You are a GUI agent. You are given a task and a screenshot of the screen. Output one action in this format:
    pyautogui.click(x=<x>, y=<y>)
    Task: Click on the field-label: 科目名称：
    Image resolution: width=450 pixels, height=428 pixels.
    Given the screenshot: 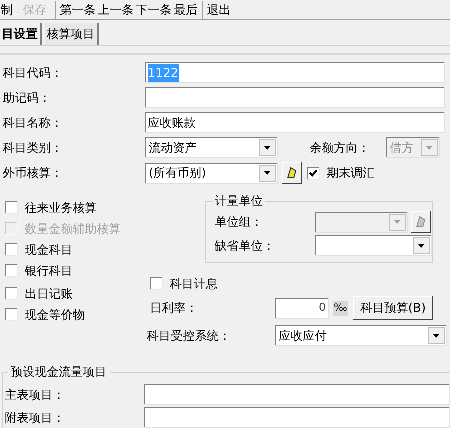 What is the action you would take?
    pyautogui.click(x=33, y=123)
    